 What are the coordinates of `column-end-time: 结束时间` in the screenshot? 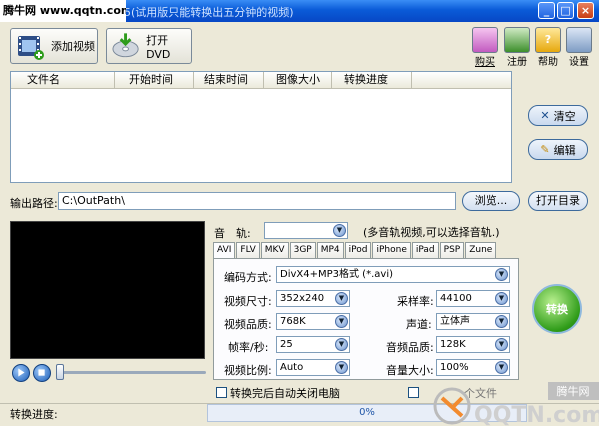 It's located at (229, 80).